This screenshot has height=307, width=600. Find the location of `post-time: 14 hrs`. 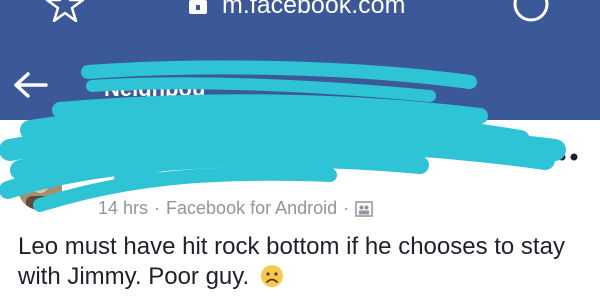

post-time: 14 hrs is located at coordinates (123, 208).